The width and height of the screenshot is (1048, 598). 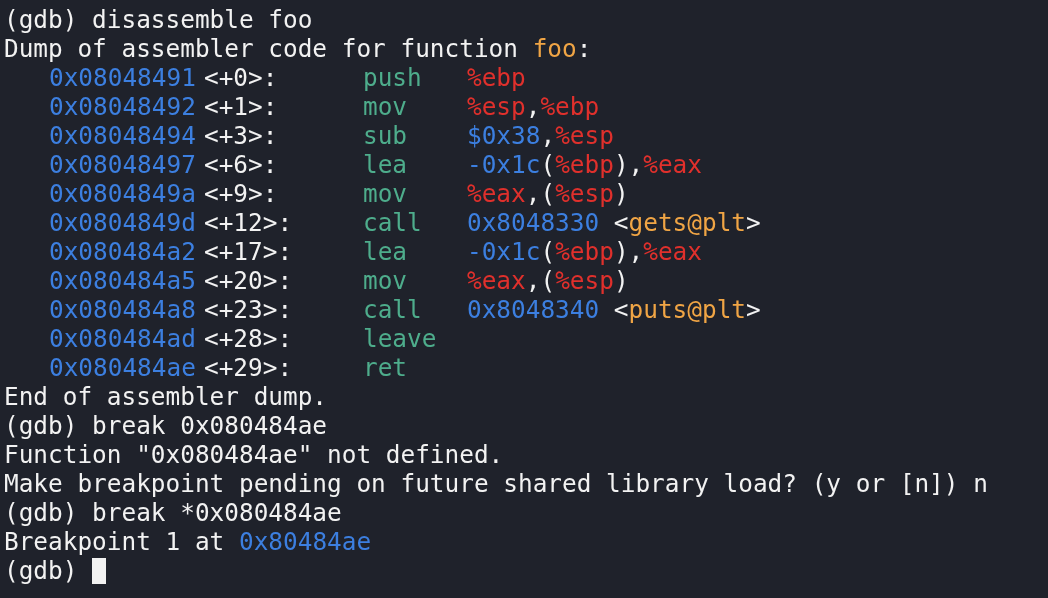 I want to click on address-text: 0x0804849d, so click(x=122, y=222).